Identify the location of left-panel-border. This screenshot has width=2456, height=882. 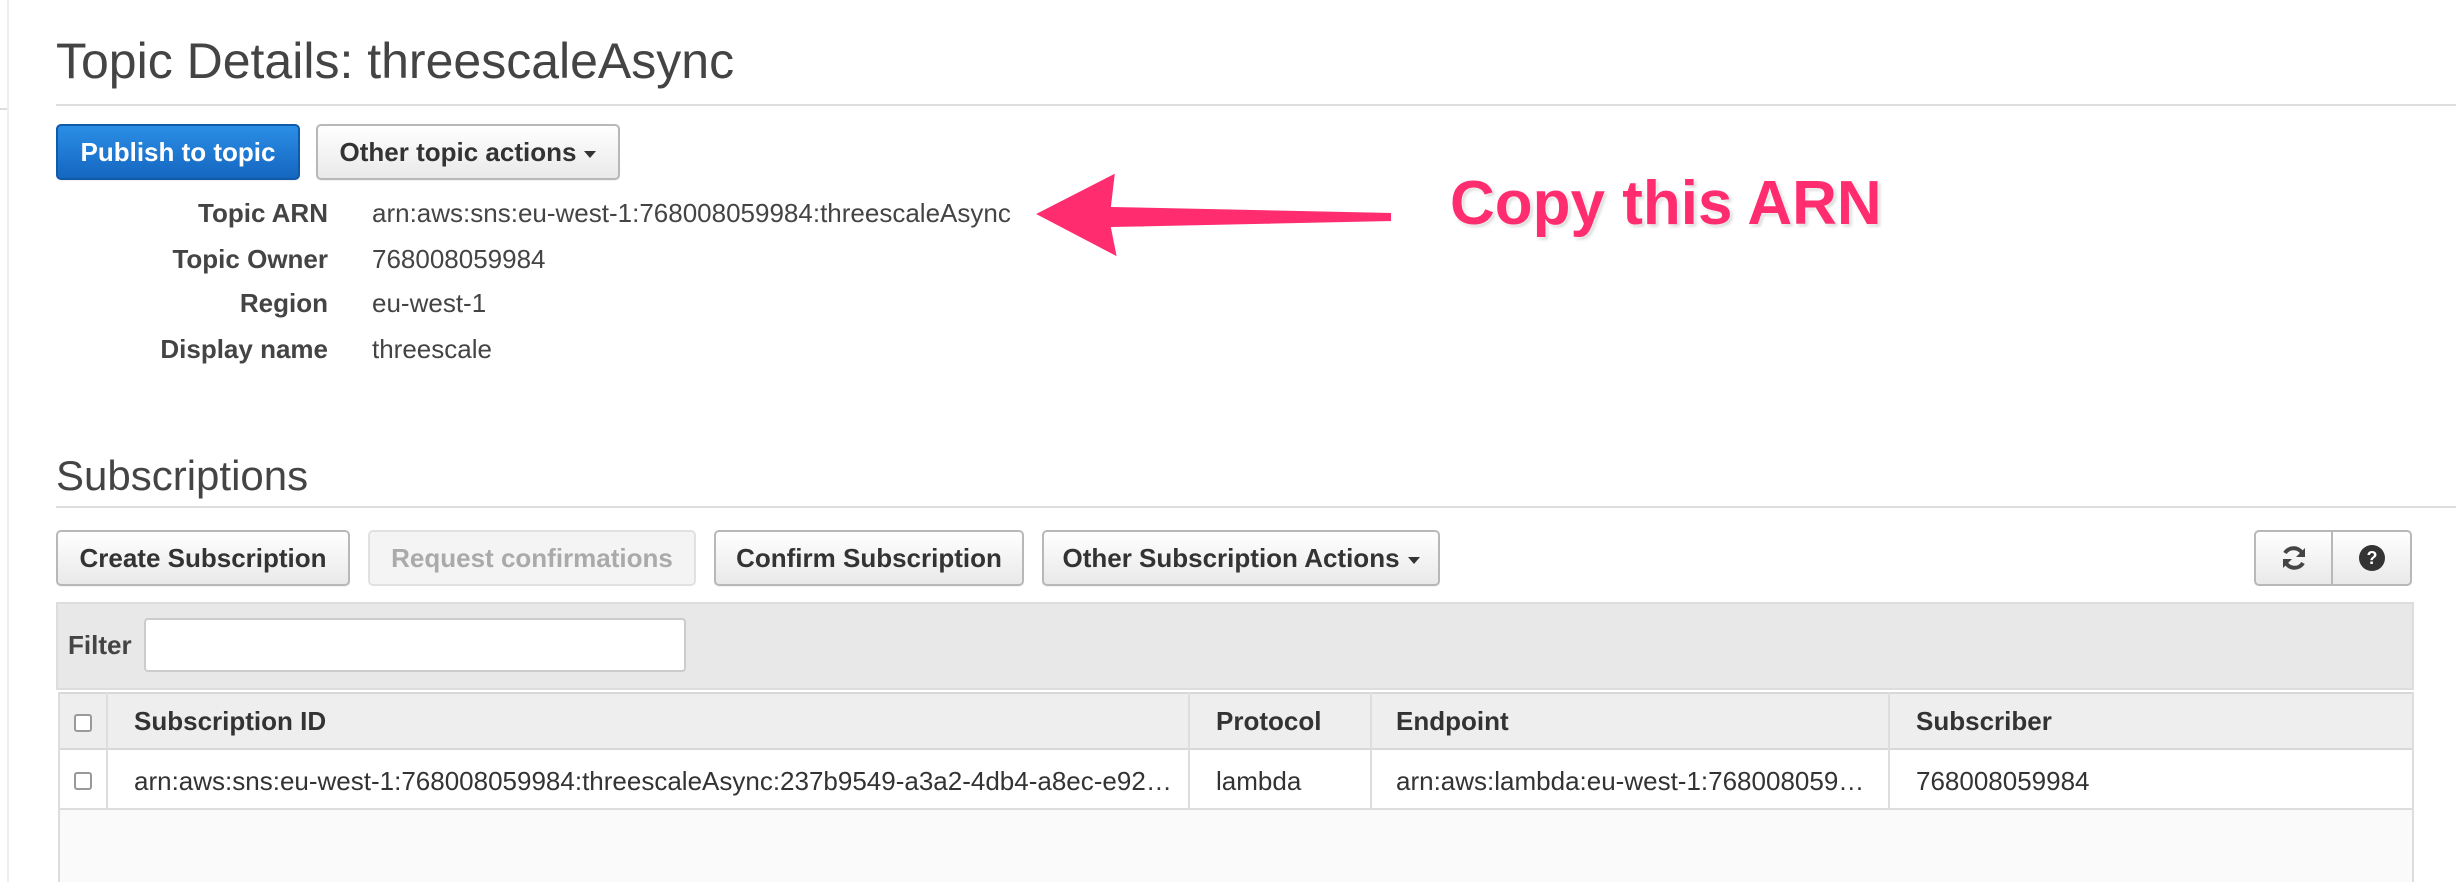
(8, 441).